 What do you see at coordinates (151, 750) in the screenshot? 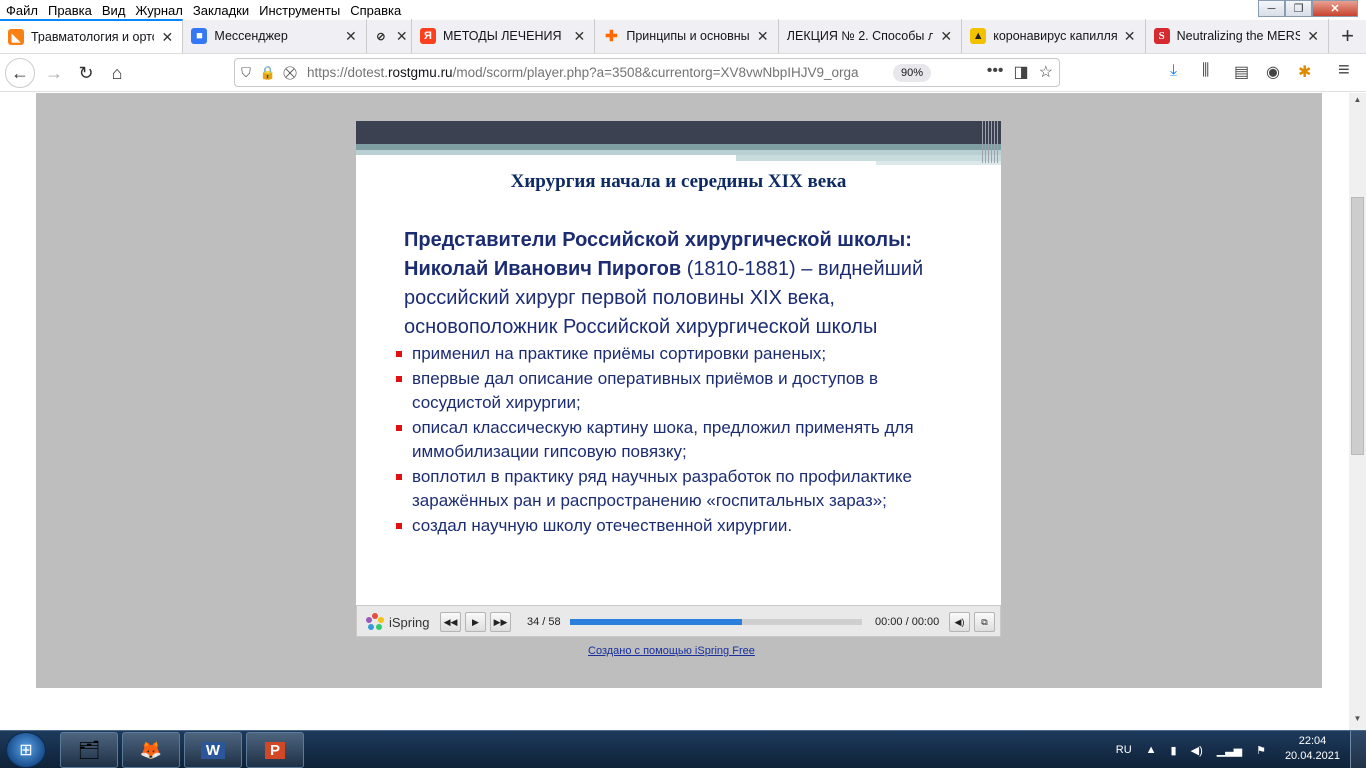
I see `taskbar-firefox: 🦊` at bounding box center [151, 750].